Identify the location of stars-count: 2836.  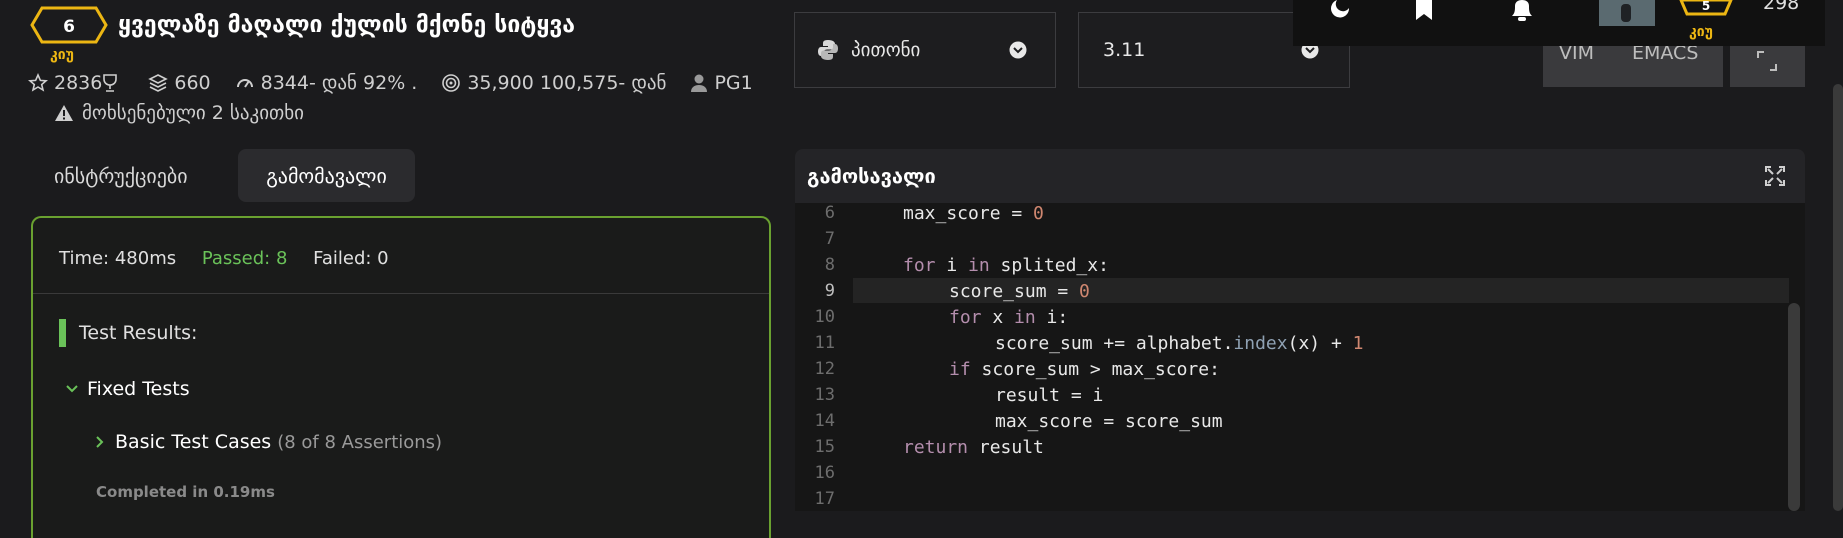
(78, 83).